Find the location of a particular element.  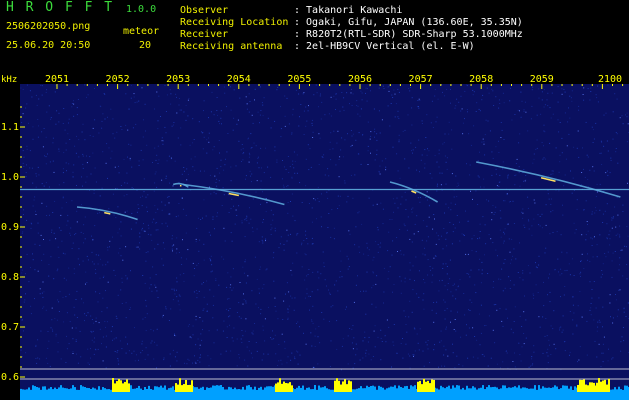

y-axis-unit: kHz is located at coordinates (9, 80).